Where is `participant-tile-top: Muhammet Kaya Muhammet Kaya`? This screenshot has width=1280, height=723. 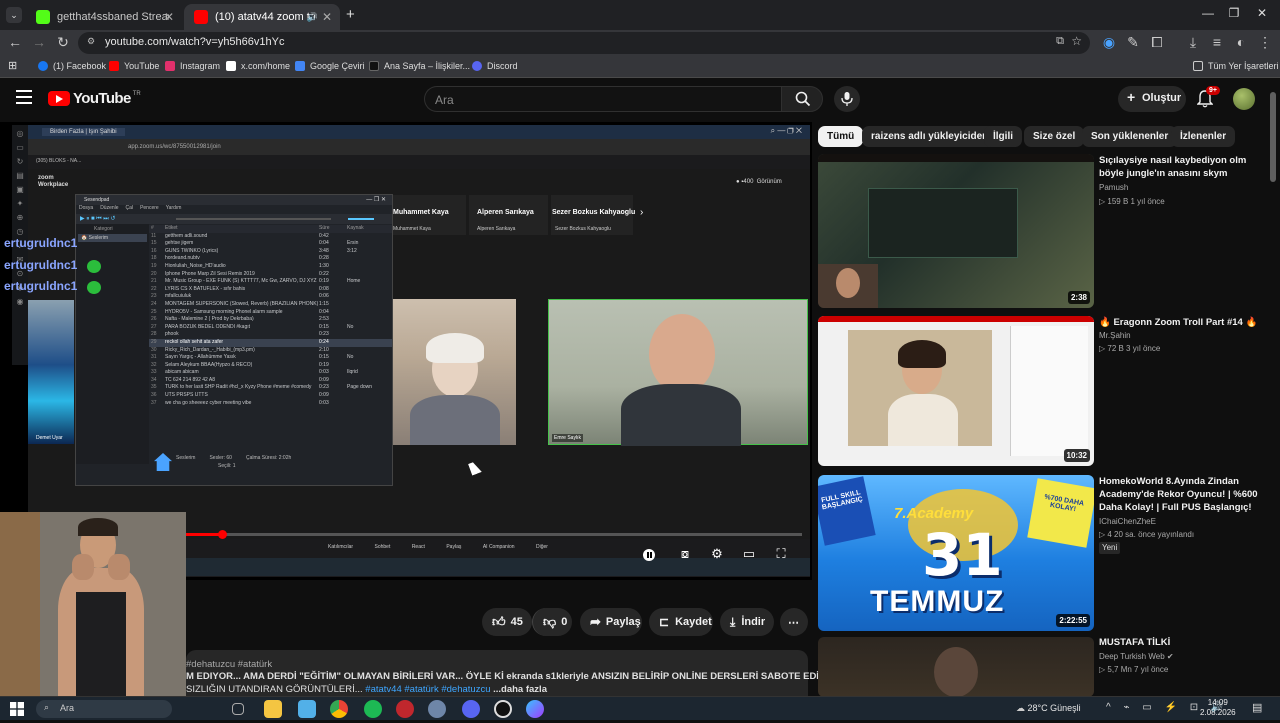
participant-tile-top: Muhammet Kaya Muhammet Kaya is located at coordinates (426, 215).